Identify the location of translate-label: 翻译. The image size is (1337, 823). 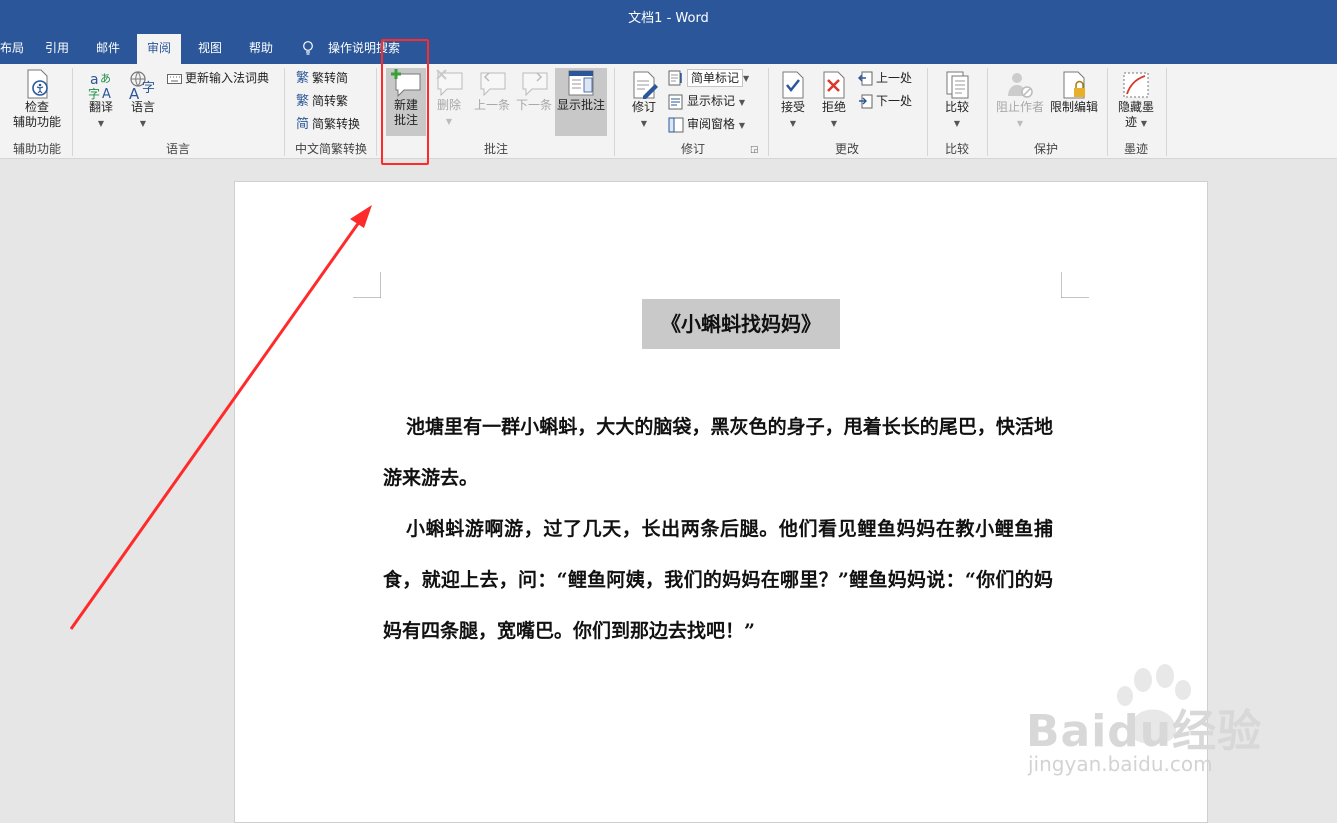
(100, 107).